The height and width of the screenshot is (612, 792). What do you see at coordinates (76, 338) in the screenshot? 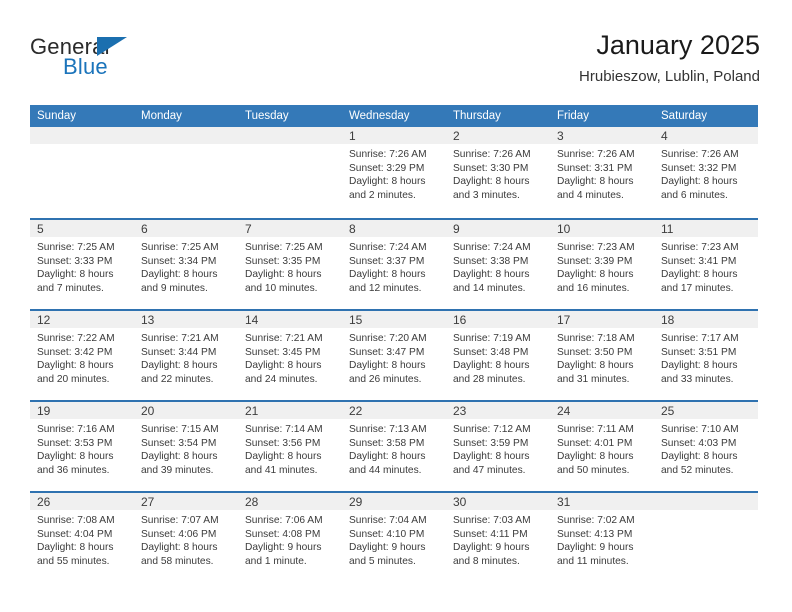
I see `day-detail-line: Sunrise: 7:22 AM` at bounding box center [76, 338].